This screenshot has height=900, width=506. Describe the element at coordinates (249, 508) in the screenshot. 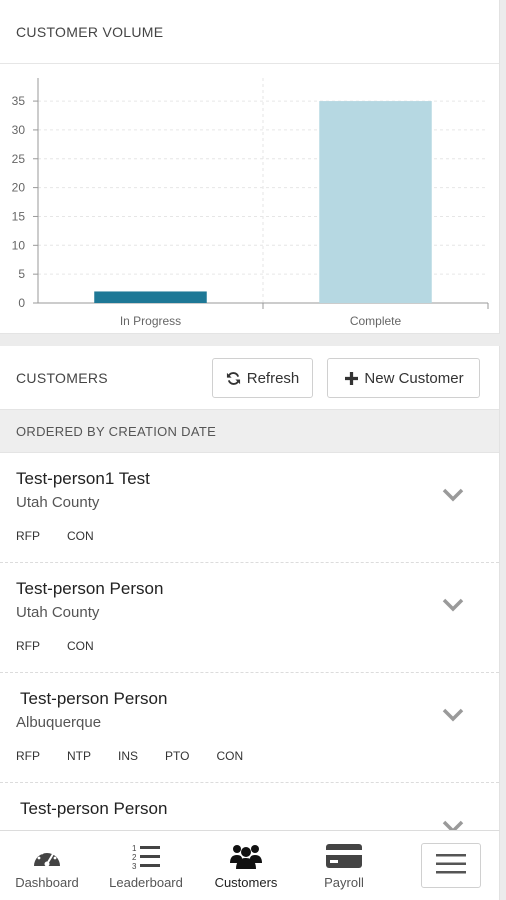

I see `customer-row: Test-person1 Test Utah County RFP CON` at that location.